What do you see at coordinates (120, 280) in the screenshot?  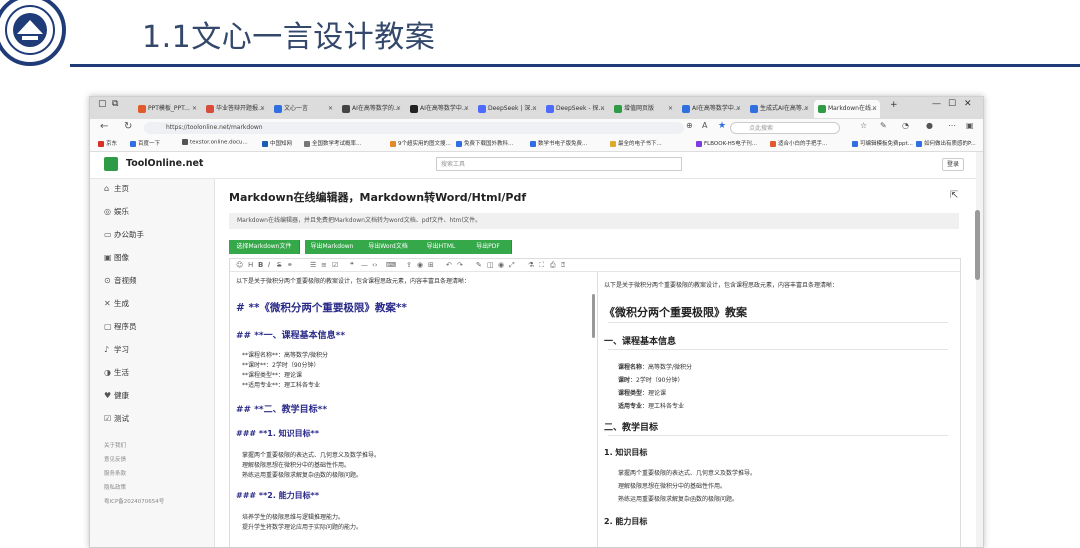 I see `sidebar-item: ⊙ 音视频` at bounding box center [120, 280].